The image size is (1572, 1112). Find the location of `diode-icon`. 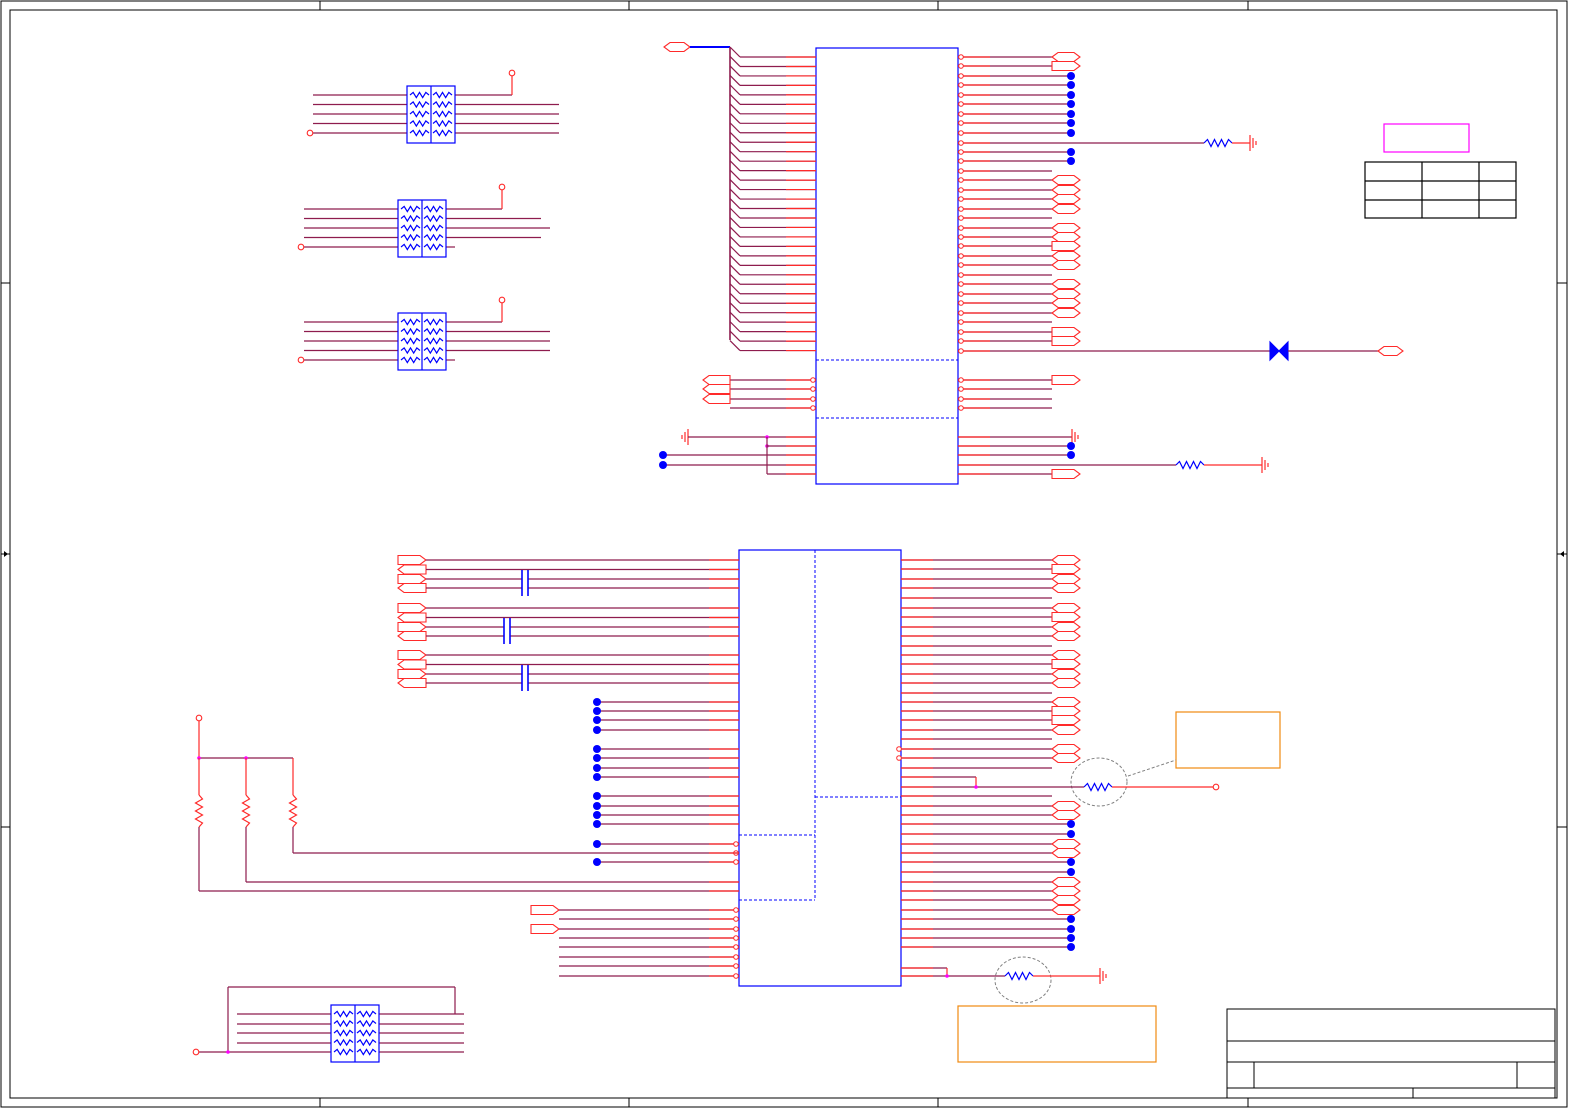

diode-icon is located at coordinates (1274, 351).